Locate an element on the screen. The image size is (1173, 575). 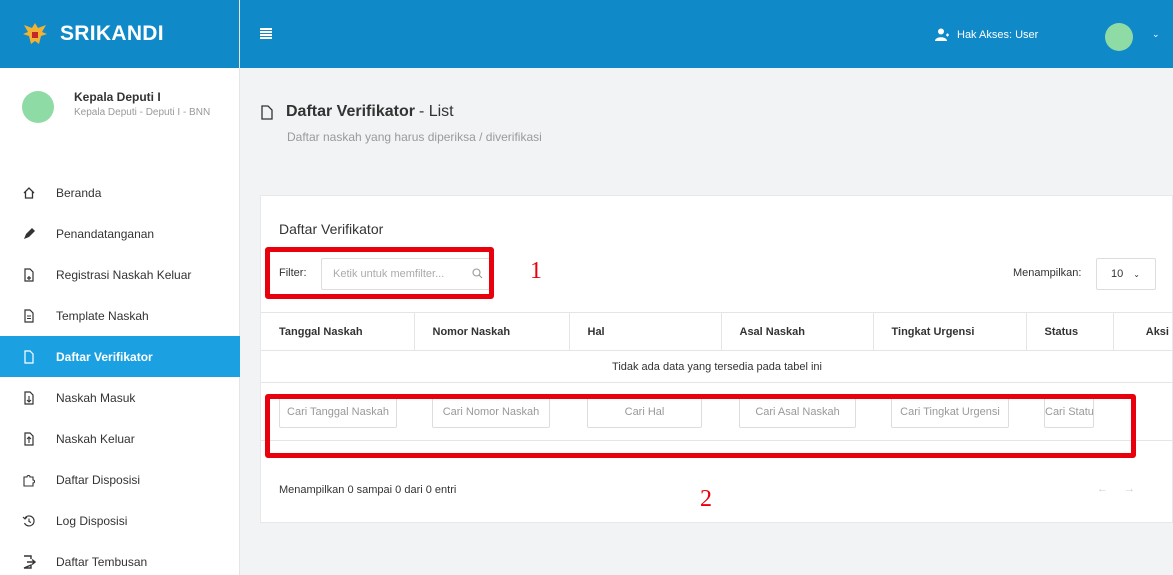
page-title-main: Daftar Verifikator is located at coordinates (350, 111).